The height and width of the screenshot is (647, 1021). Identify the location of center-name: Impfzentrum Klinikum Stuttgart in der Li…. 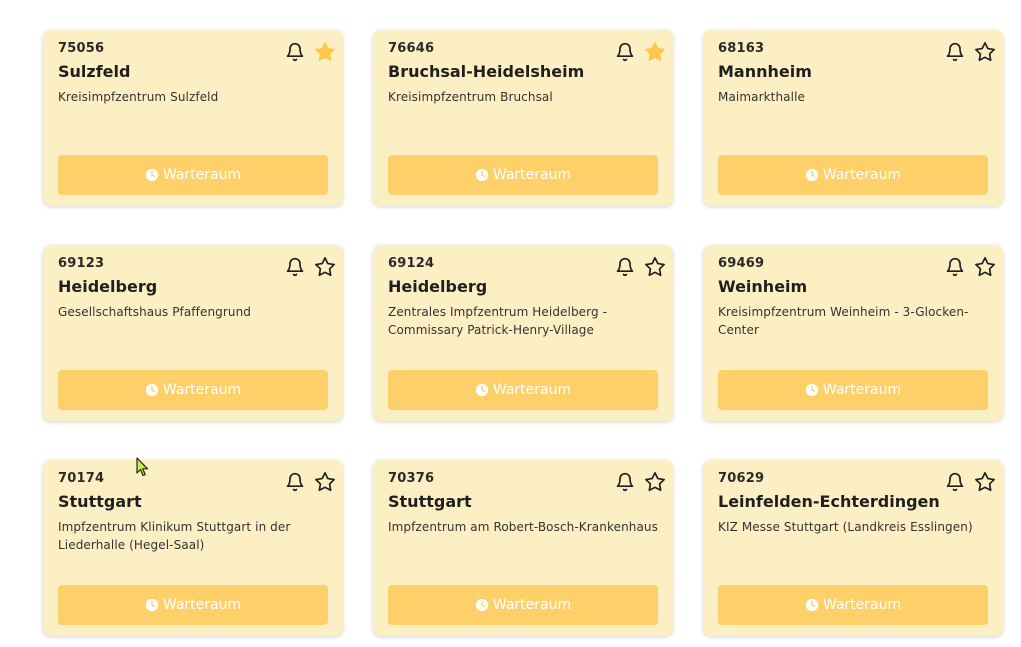
(174, 536).